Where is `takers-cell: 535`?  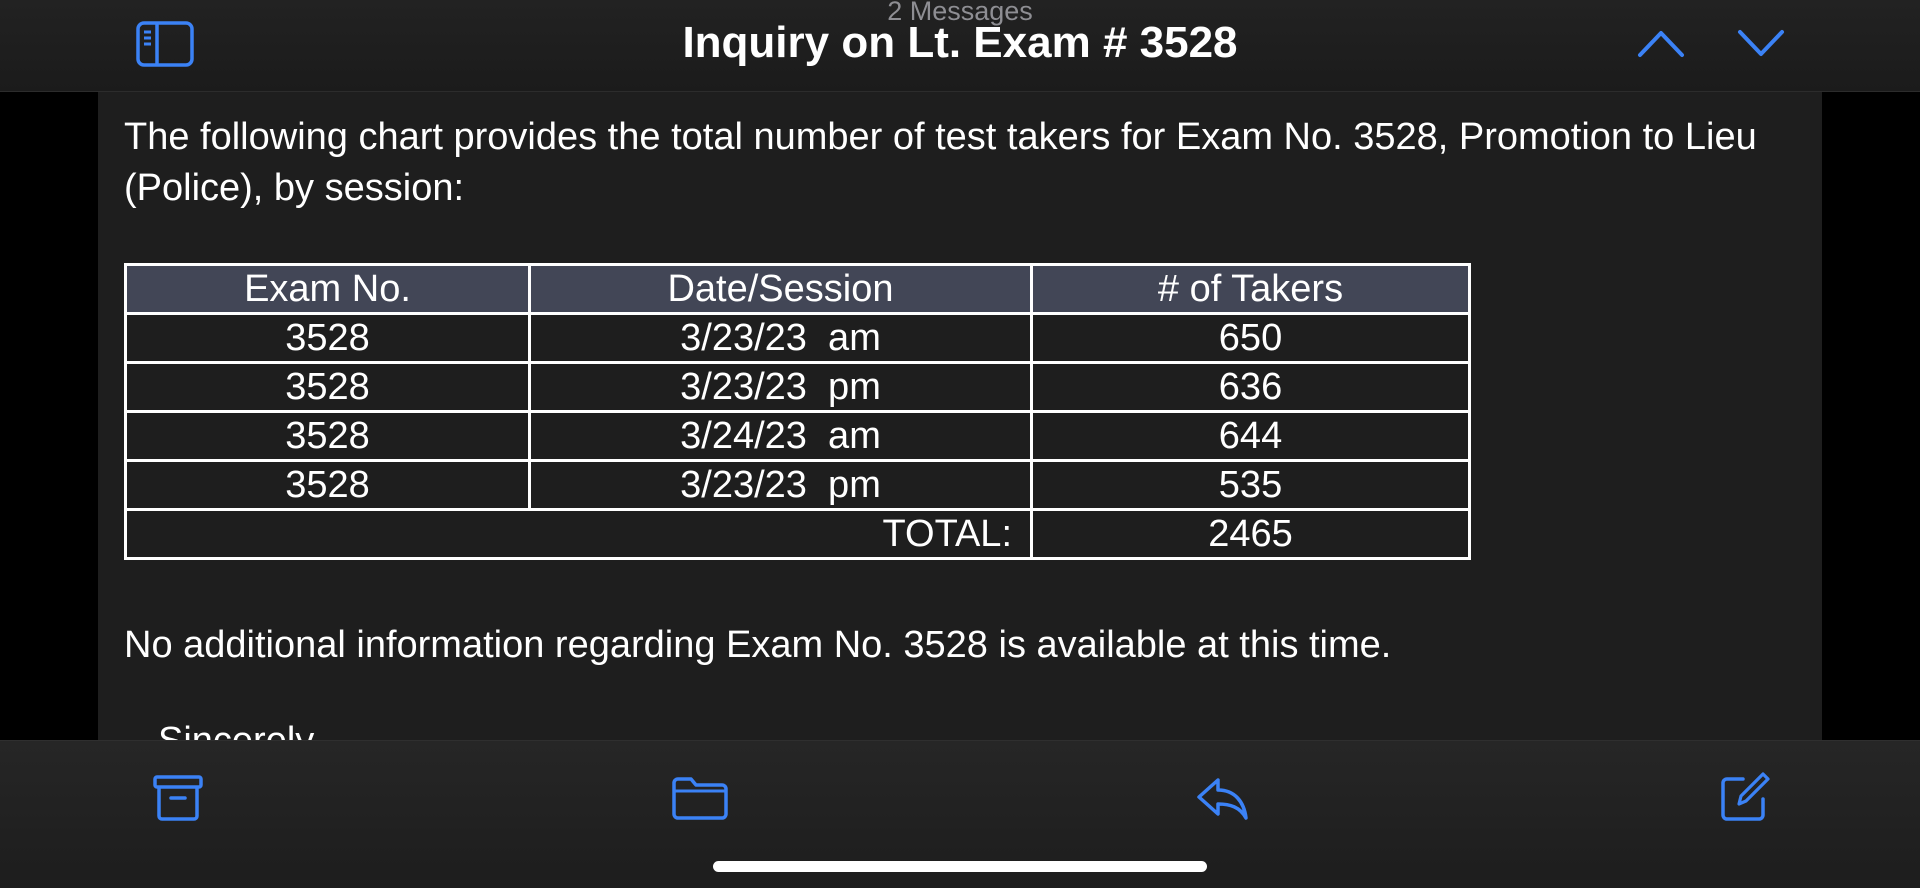 takers-cell: 535 is located at coordinates (1250, 485).